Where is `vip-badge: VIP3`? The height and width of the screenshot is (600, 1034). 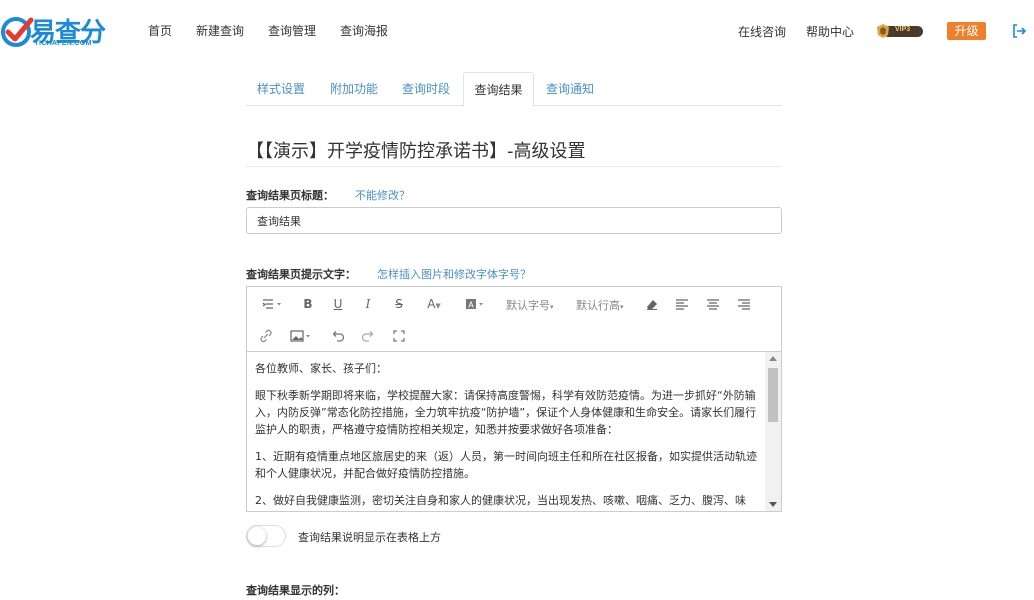
vip-badge: VIP3 is located at coordinates (900, 31).